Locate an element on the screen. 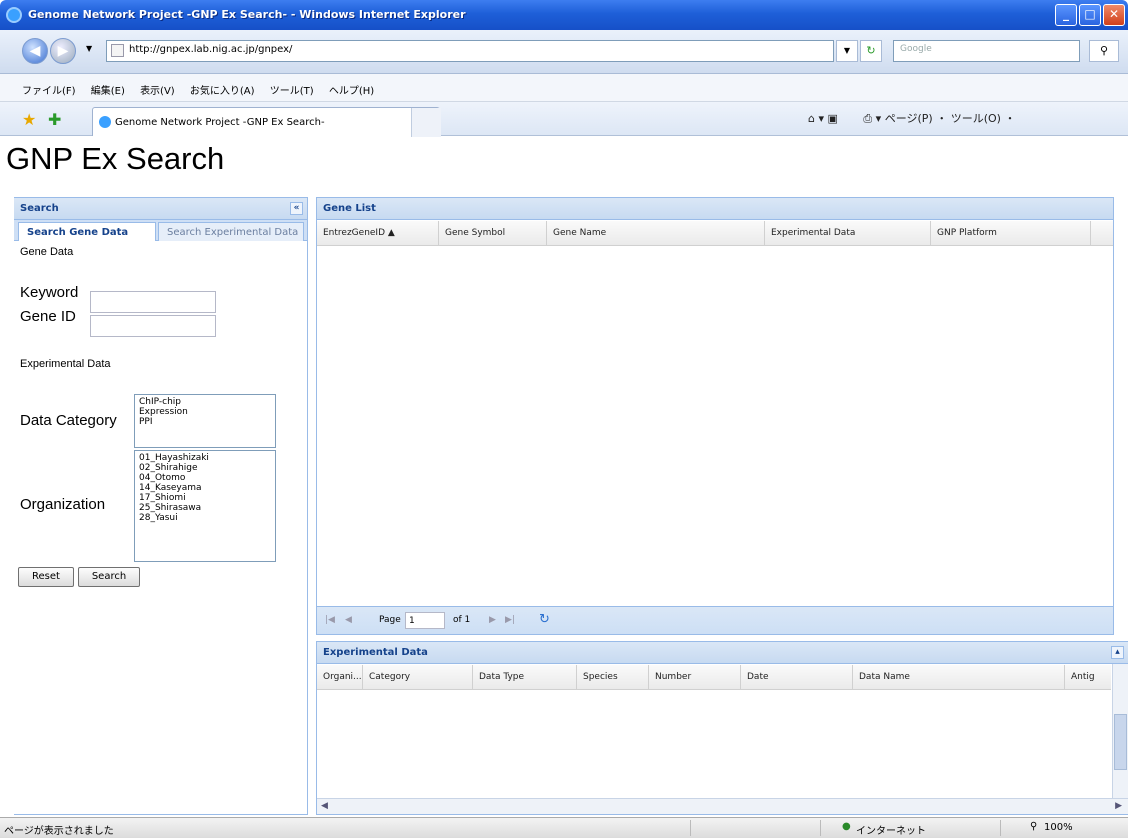 Image resolution: width=1128 pixels, height=838 pixels. menu-file: ファイル(F) is located at coordinates (49, 91).